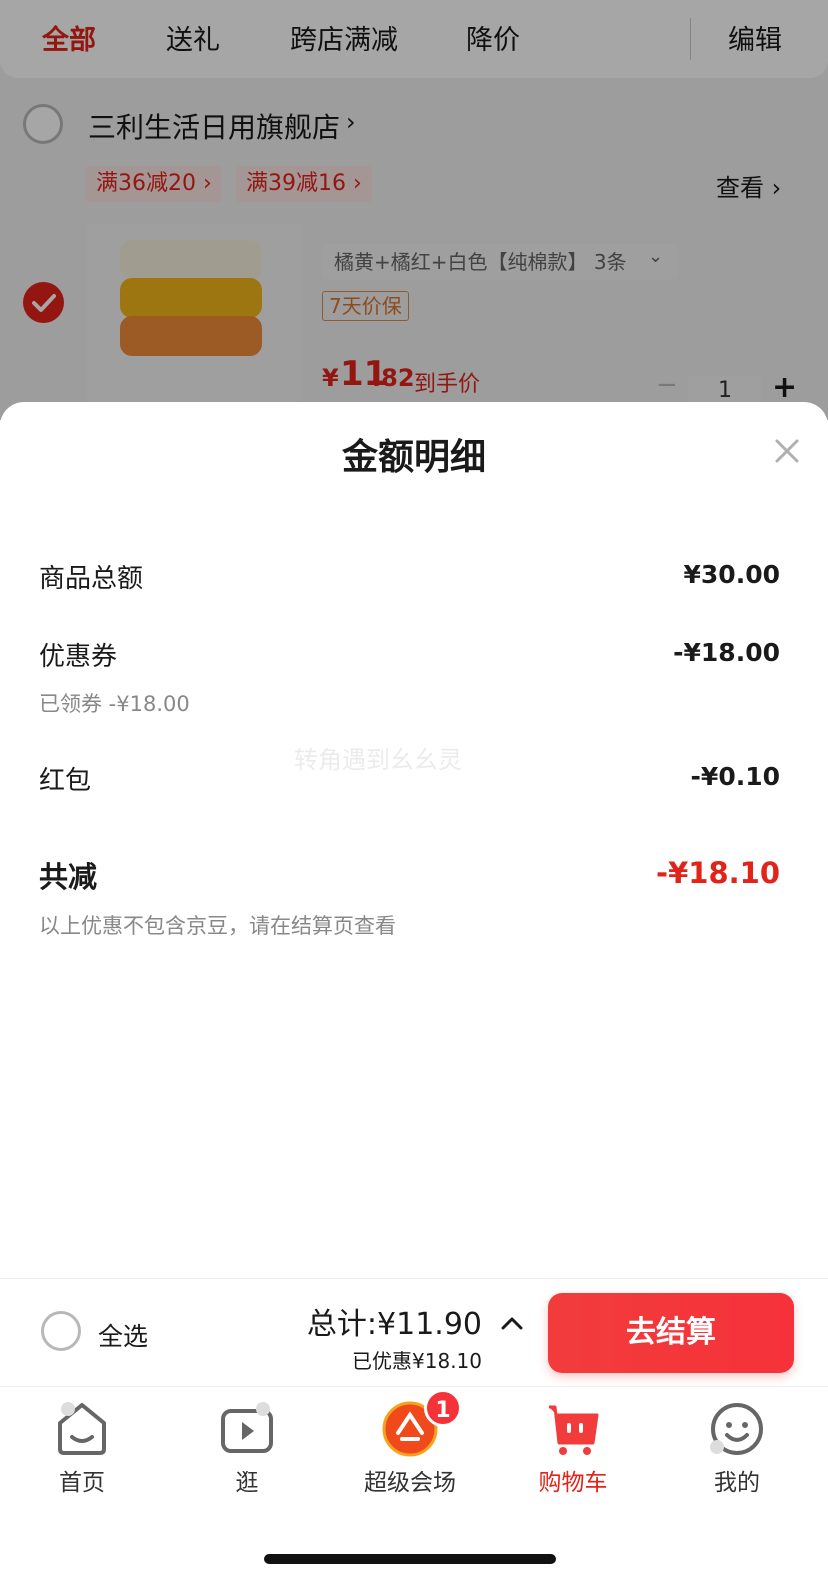  What do you see at coordinates (671, 1333) in the screenshot?
I see `checkout-button: 去结算` at bounding box center [671, 1333].